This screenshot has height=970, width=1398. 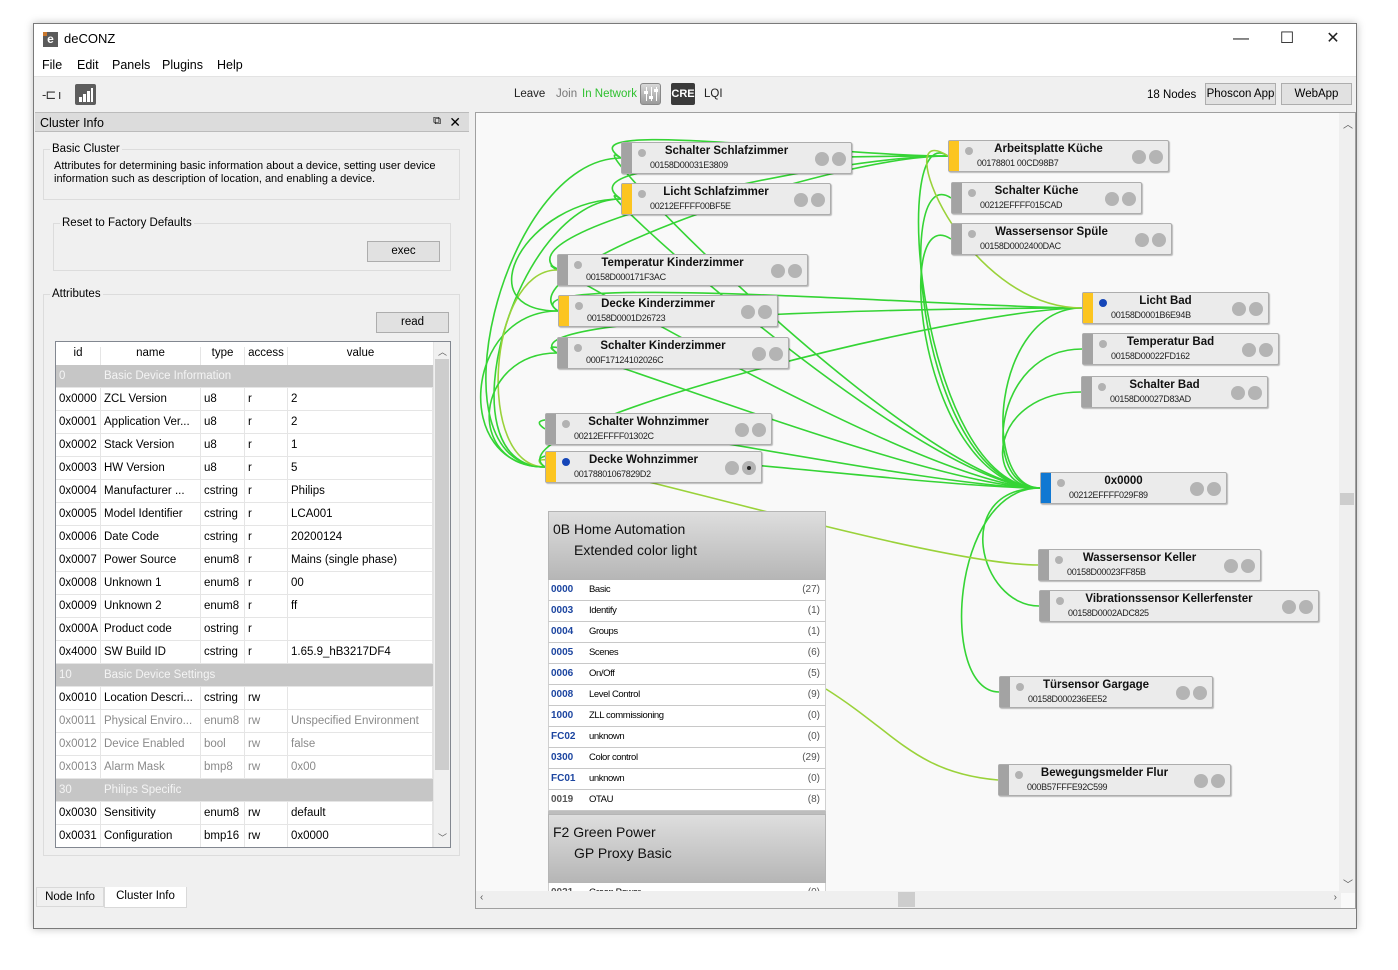 I want to click on float-panel-icon: ⧉, so click(x=437, y=121).